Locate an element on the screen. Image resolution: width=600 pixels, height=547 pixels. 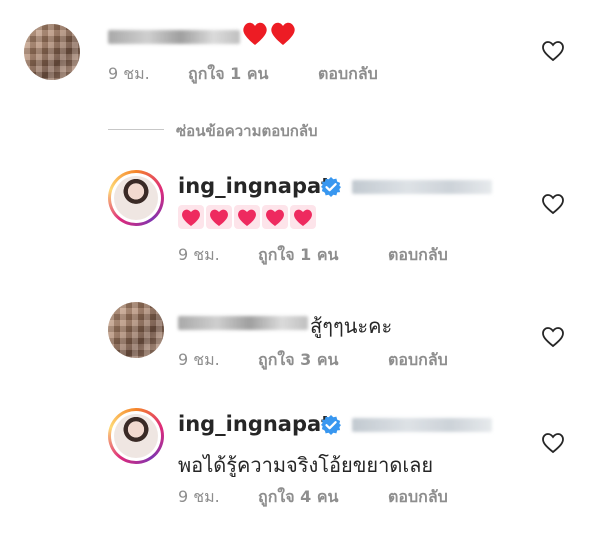
sparkling-heart-emoji-icon is located at coordinates (247, 217).